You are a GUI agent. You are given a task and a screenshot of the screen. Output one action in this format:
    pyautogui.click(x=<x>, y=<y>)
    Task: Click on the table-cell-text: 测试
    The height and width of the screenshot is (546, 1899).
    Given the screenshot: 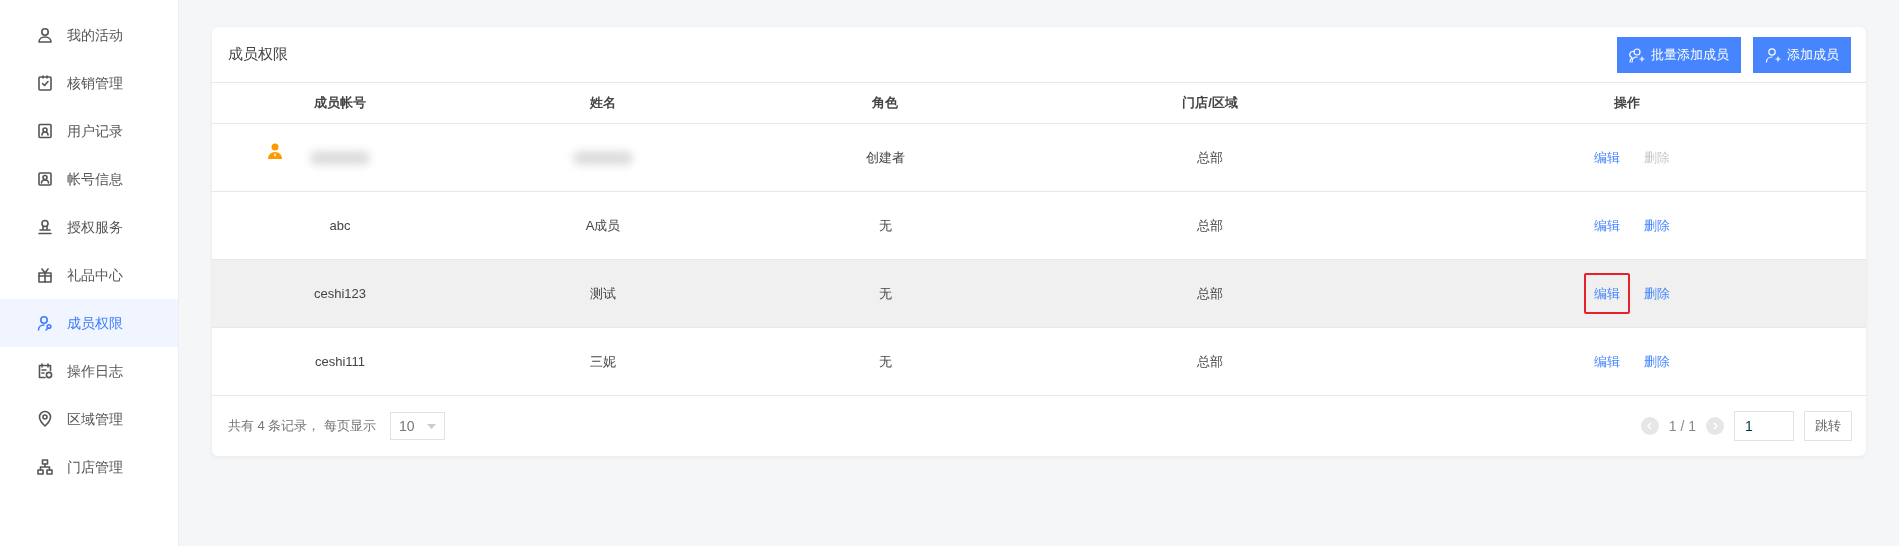 What is the action you would take?
    pyautogui.click(x=603, y=293)
    